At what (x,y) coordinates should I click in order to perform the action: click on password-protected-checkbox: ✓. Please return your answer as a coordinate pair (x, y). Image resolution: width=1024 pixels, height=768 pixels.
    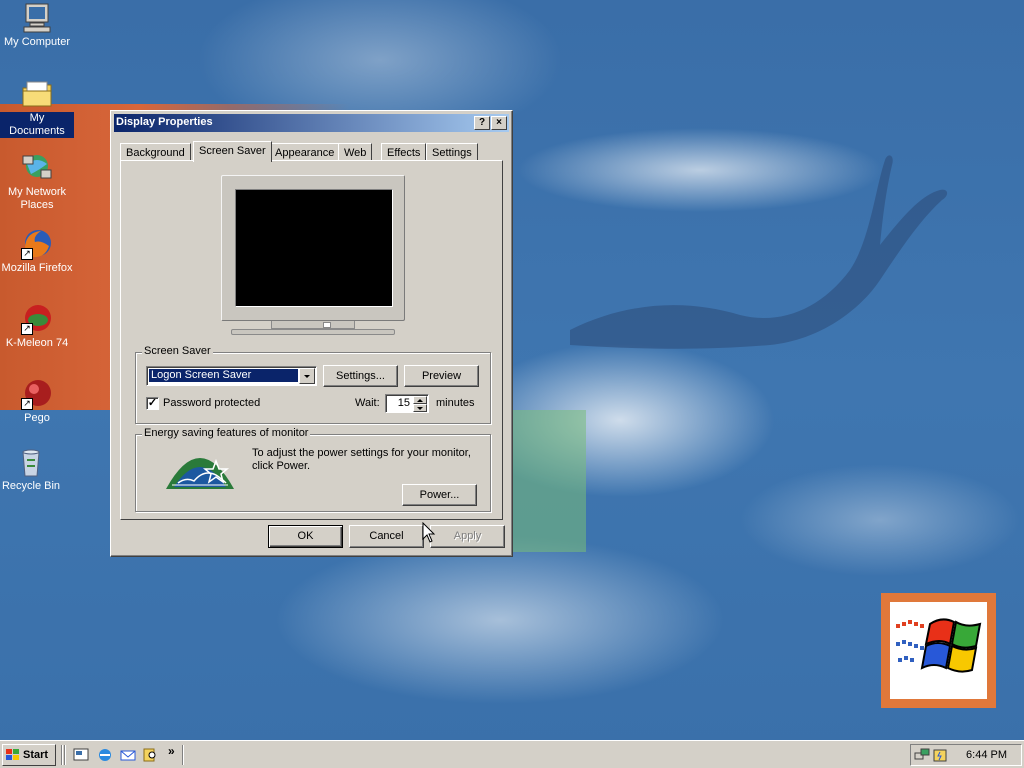
    Looking at the image, I should click on (152, 403).